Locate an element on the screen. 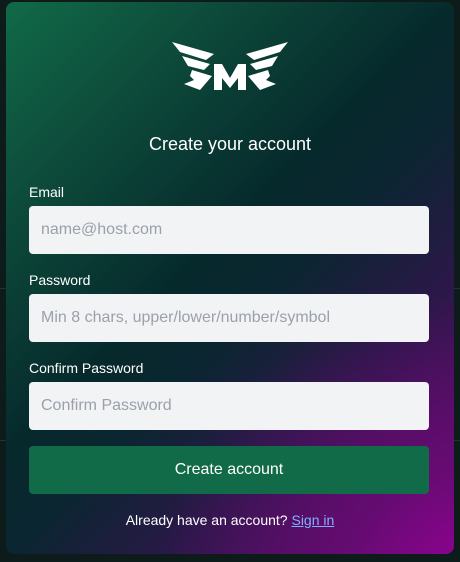  signin-prompt: Already have an account? Sign in is located at coordinates (230, 520).